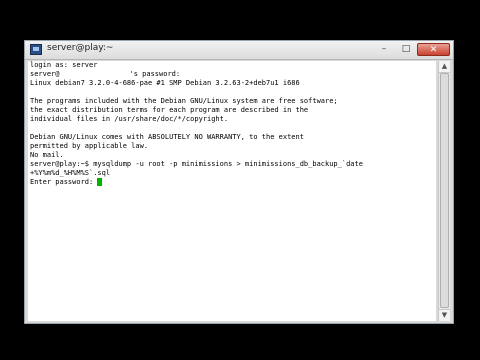 Image resolution: width=480 pixels, height=360 pixels. What do you see at coordinates (45, 74) in the screenshot?
I see `password-prefix: server@` at bounding box center [45, 74].